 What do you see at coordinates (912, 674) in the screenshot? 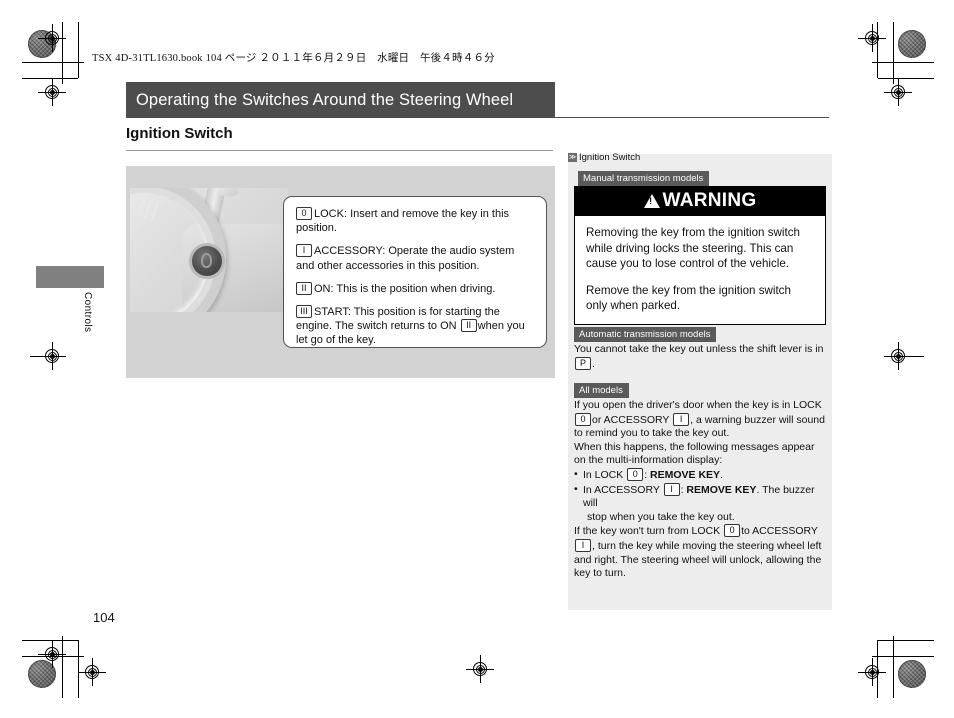
I see `halftone-dot-bottom-right` at bounding box center [912, 674].